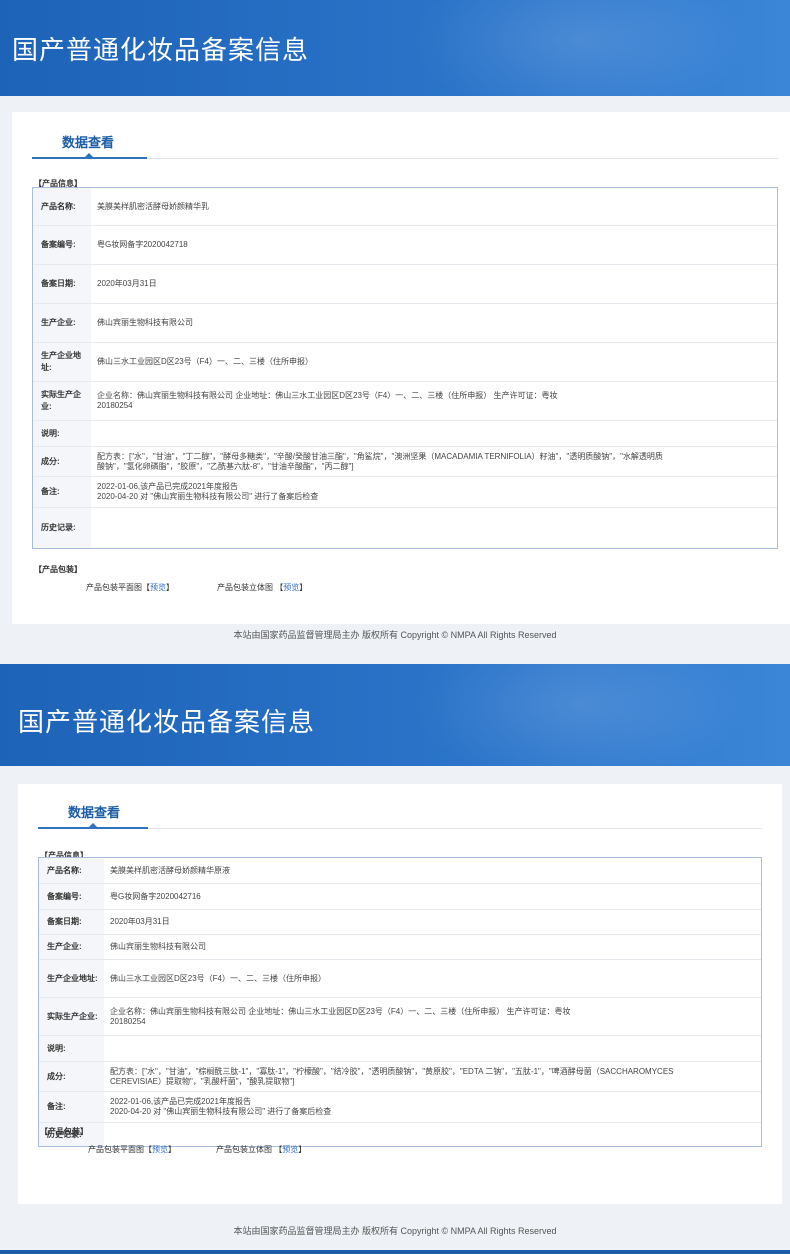  Describe the element at coordinates (142, 244) in the screenshot. I see `row-value: 粤G妆网备字2020042718` at that location.